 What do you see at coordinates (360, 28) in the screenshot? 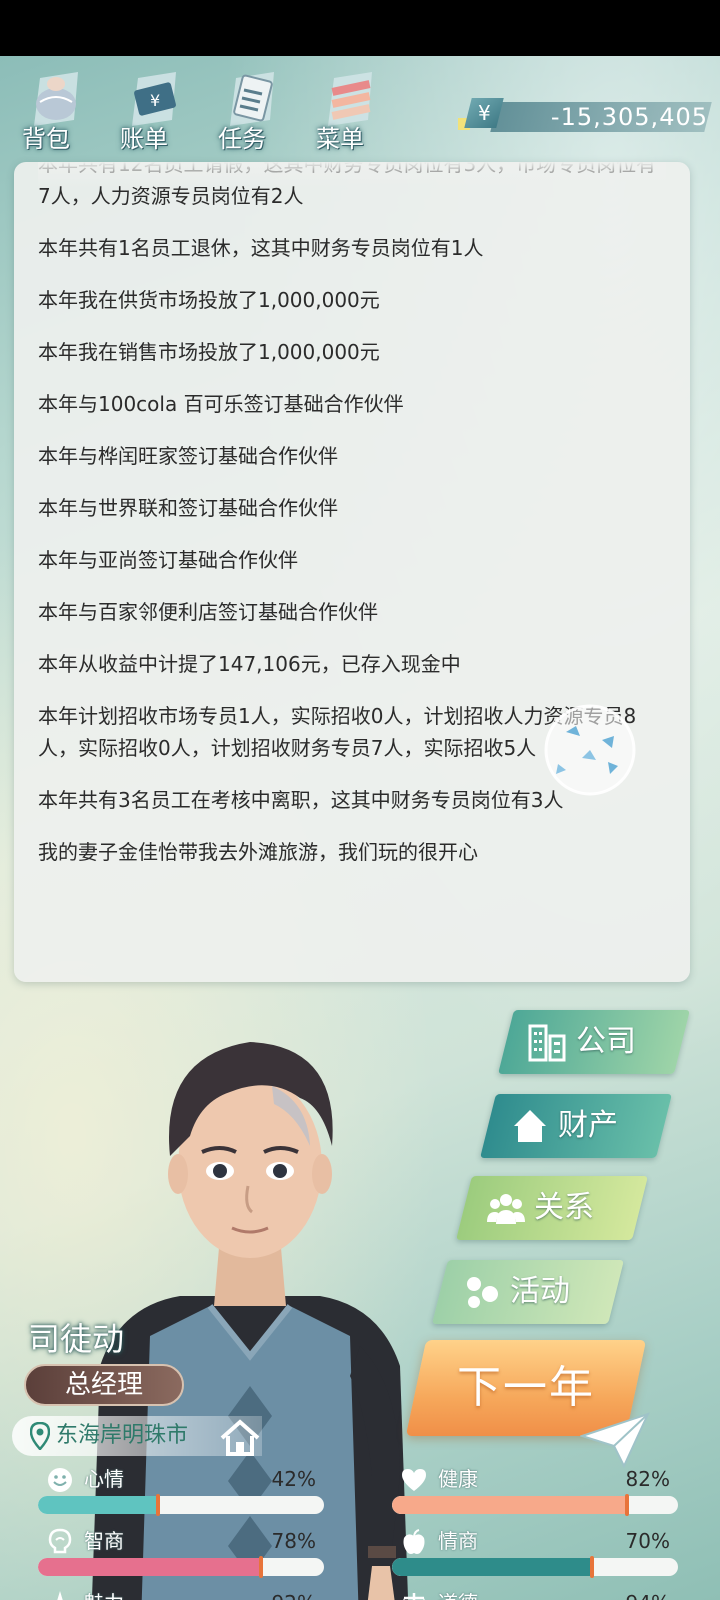
I see `status-bar` at bounding box center [360, 28].